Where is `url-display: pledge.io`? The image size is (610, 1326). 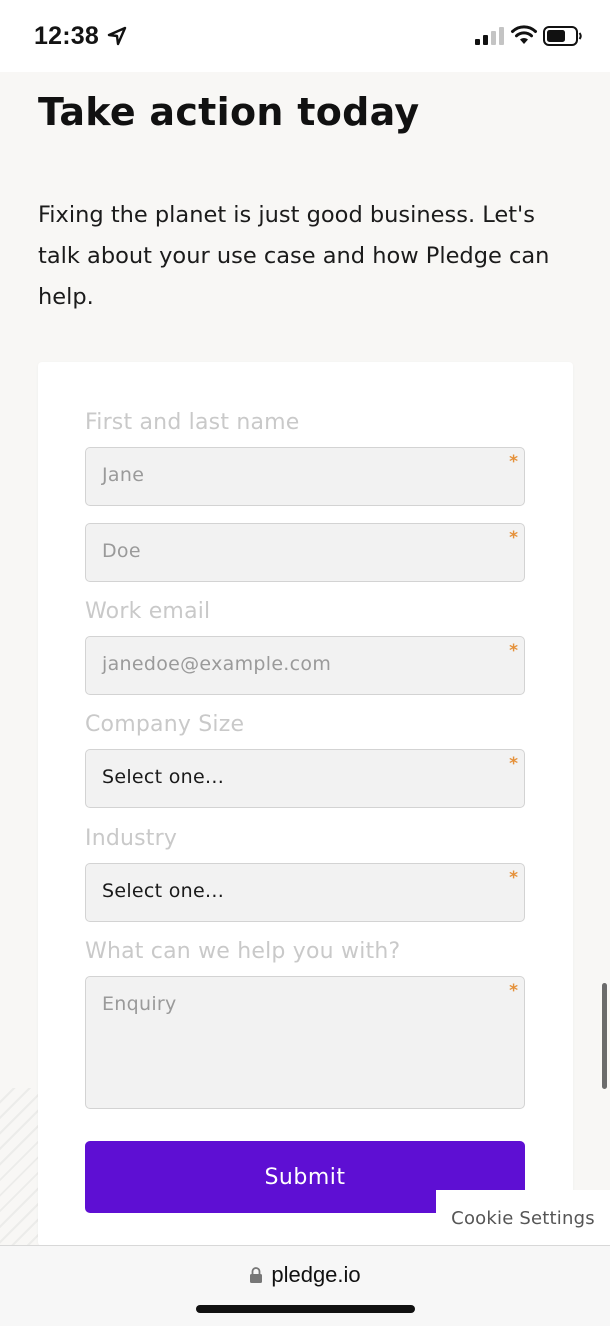 url-display: pledge.io is located at coordinates (305, 1275).